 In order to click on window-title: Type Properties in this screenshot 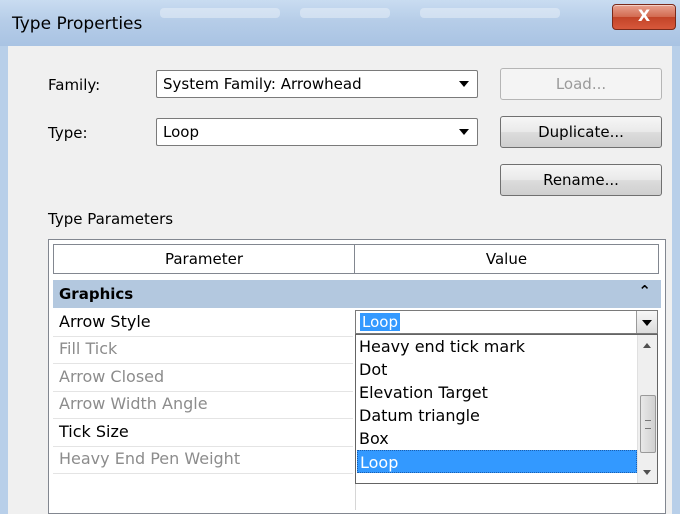, I will do `click(77, 24)`.